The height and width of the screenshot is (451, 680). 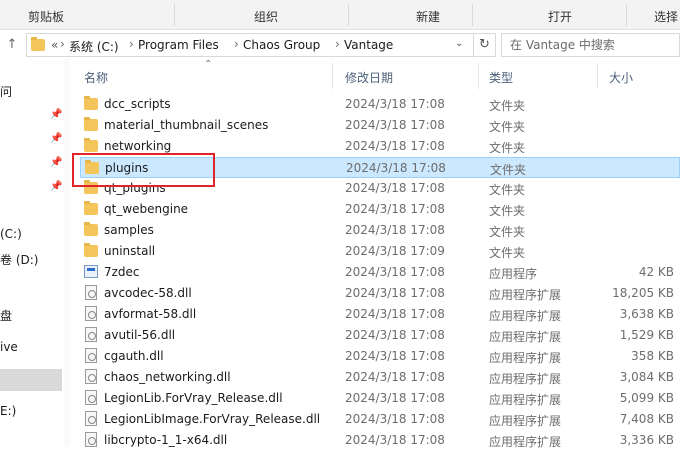 I want to click on breadcrumb-chaos-group: Chaos Group, so click(x=281, y=45).